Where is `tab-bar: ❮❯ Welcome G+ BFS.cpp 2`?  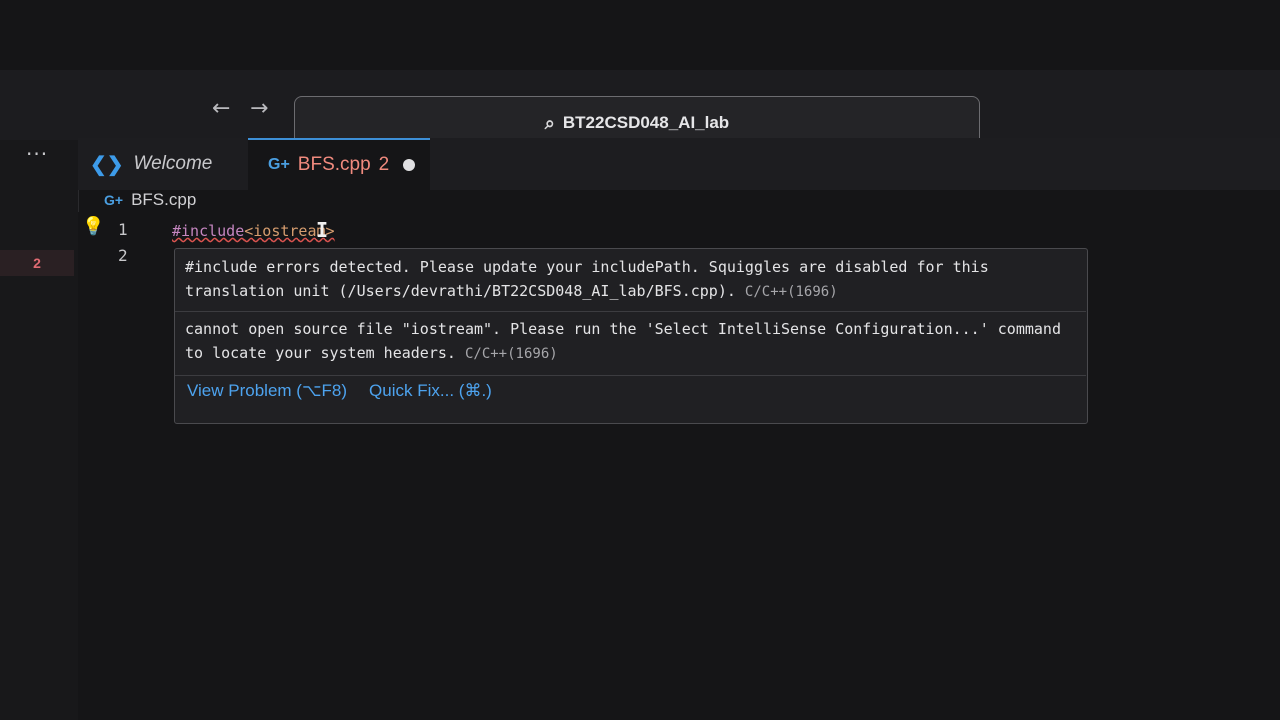 tab-bar: ❮❯ Welcome G+ BFS.cpp 2 is located at coordinates (679, 164).